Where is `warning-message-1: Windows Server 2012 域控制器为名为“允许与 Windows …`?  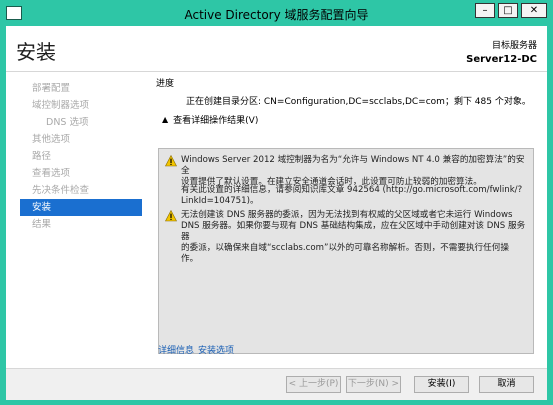
warning-message-1: Windows Server 2012 域控制器为名为“允许与 Windows … is located at coordinates (353, 171).